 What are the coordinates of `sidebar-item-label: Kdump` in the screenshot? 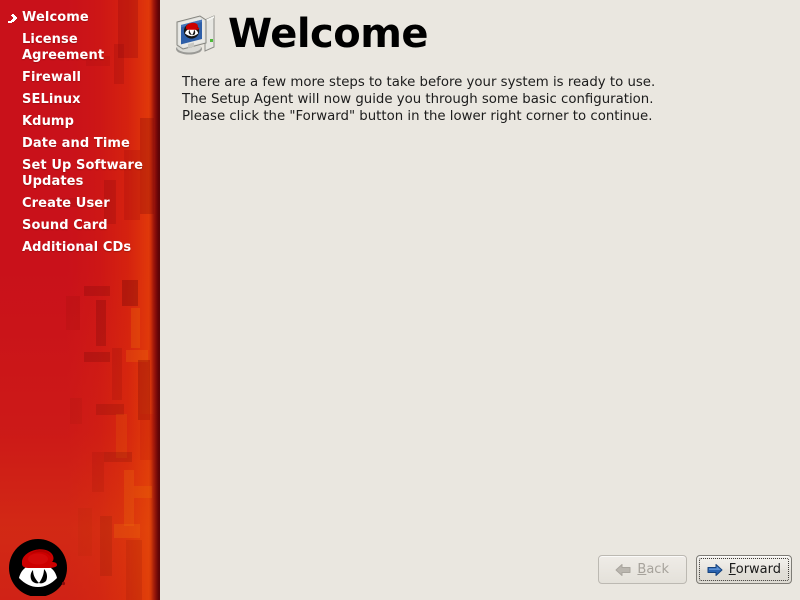 It's located at (48, 121).